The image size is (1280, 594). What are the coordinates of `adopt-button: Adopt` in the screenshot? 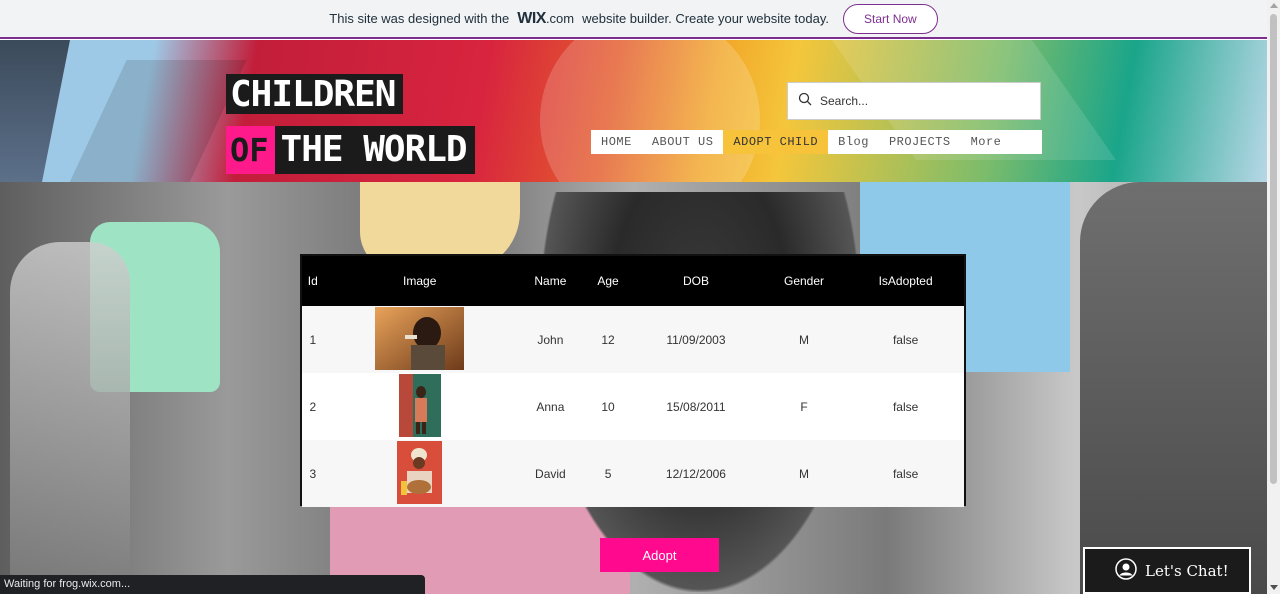 It's located at (659, 555).